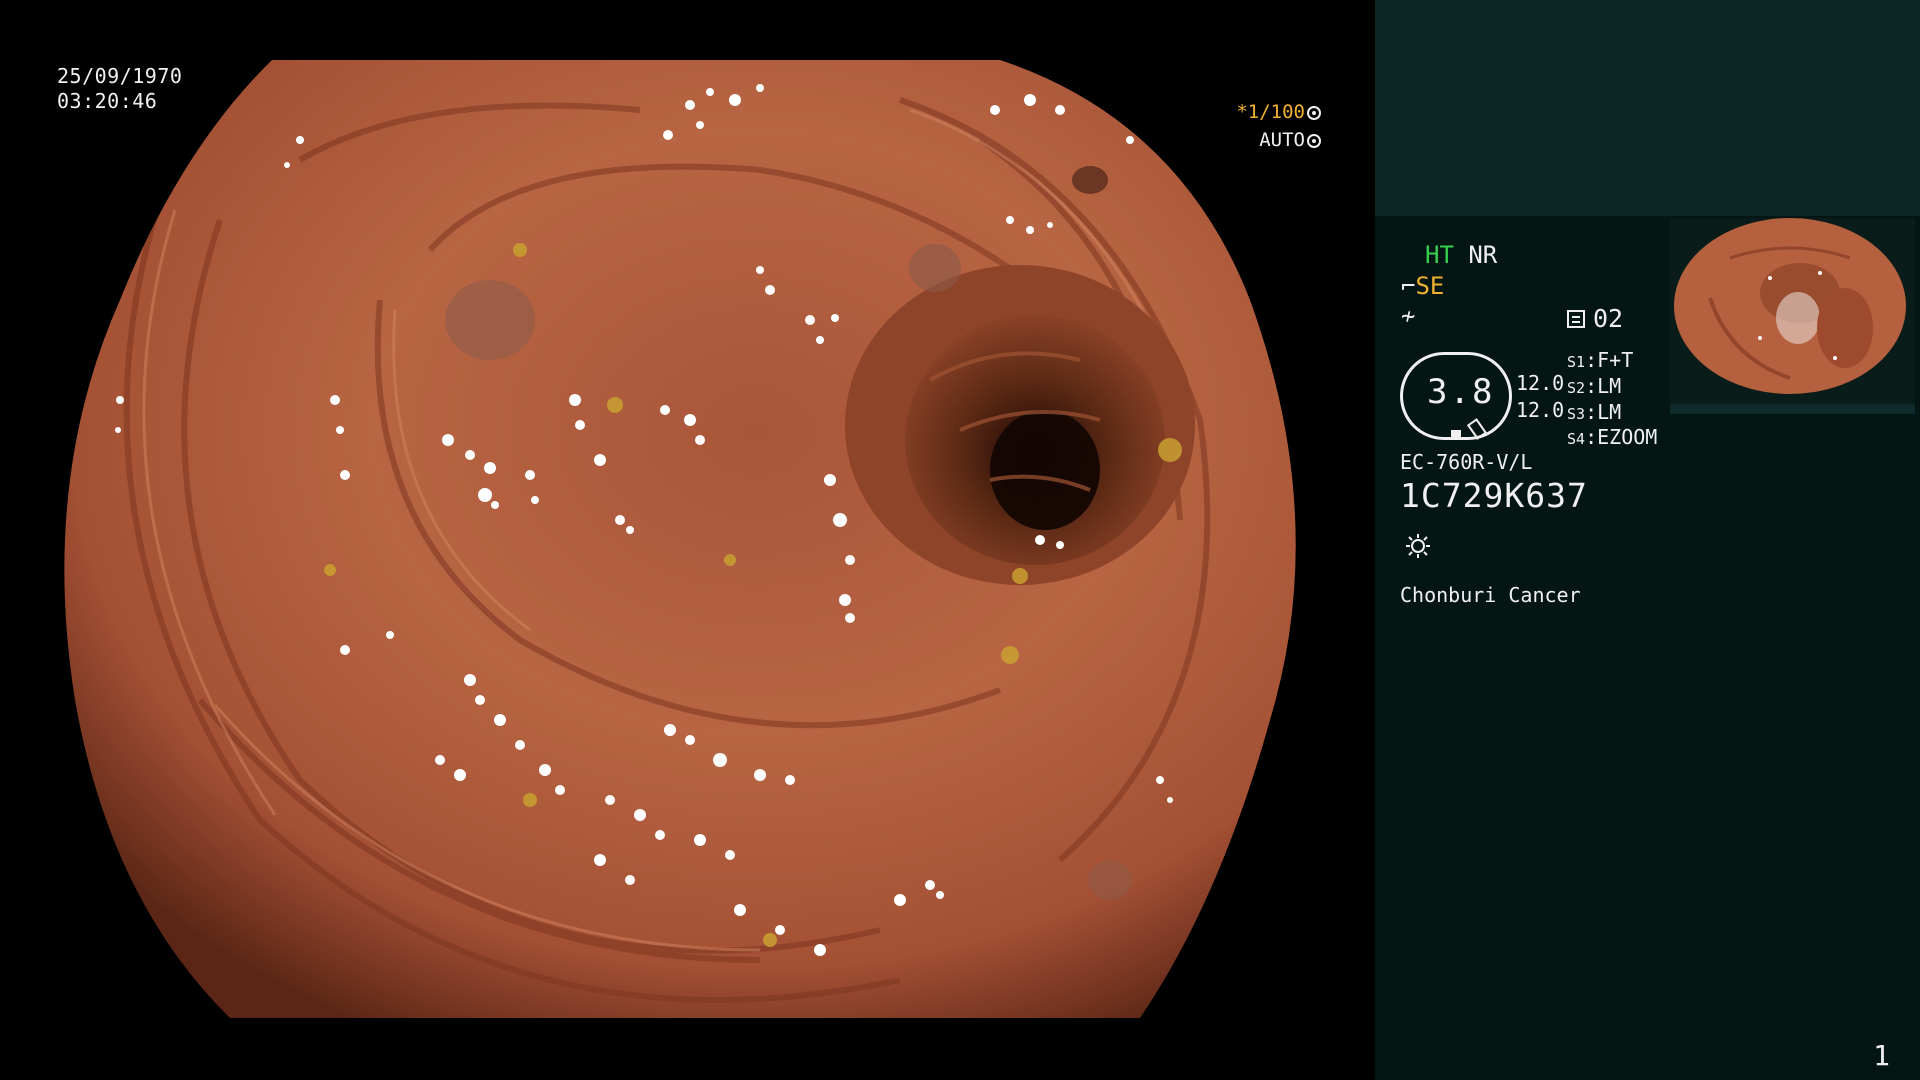 The width and height of the screenshot is (1920, 1080). I want to click on structure-icon: ⌐, so click(1408, 286).